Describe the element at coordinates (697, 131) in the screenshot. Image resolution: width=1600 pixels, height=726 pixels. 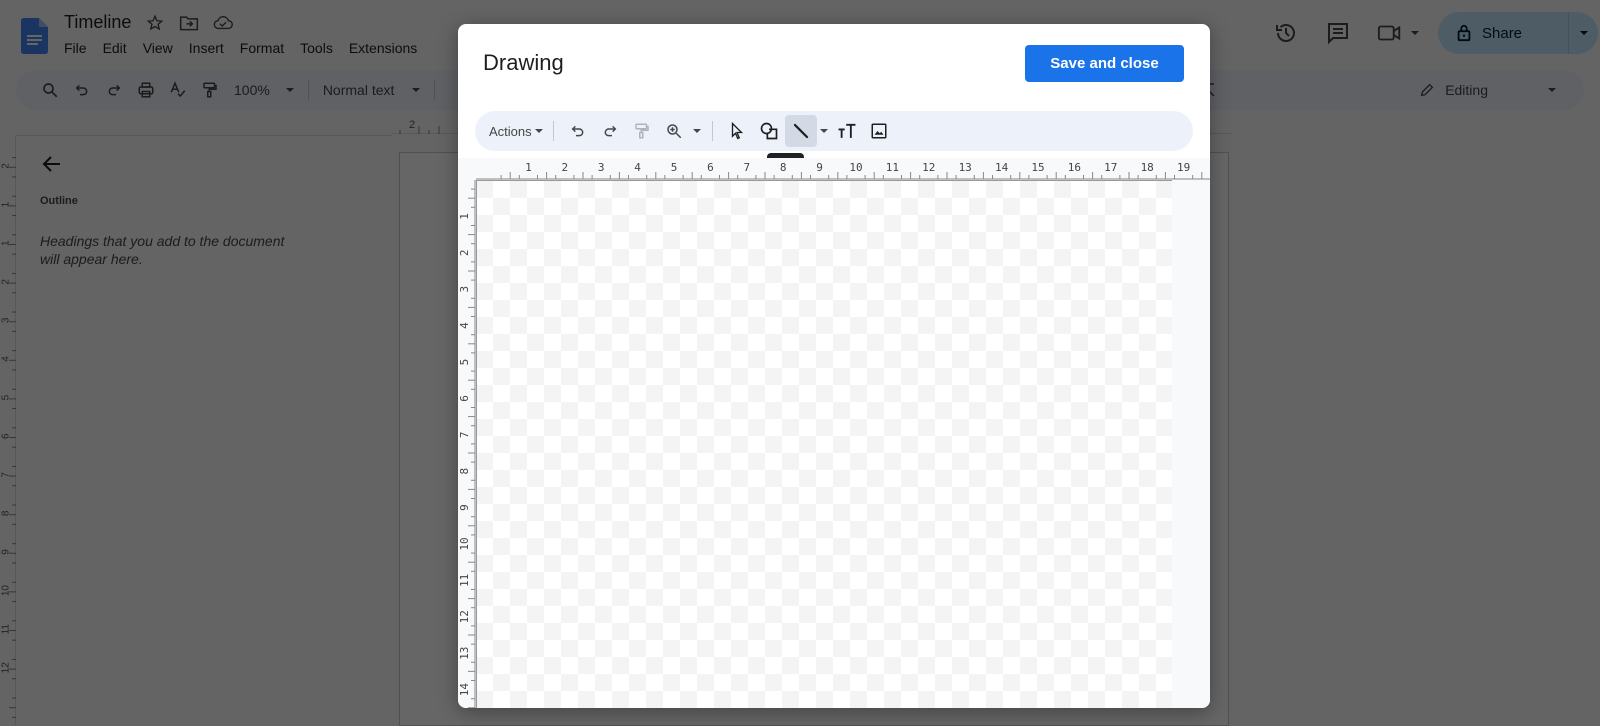
I see `zoom-dropdown-icon` at that location.